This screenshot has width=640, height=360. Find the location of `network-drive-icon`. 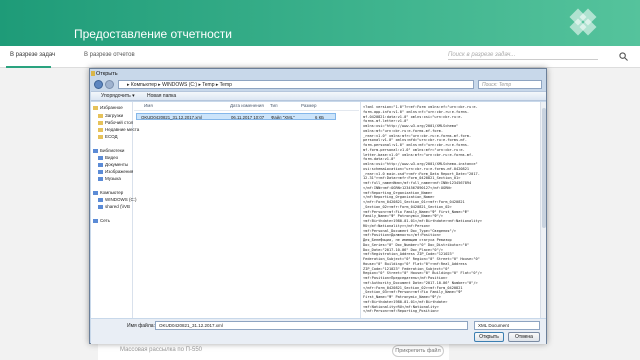

network-drive-icon is located at coordinates (100, 206).